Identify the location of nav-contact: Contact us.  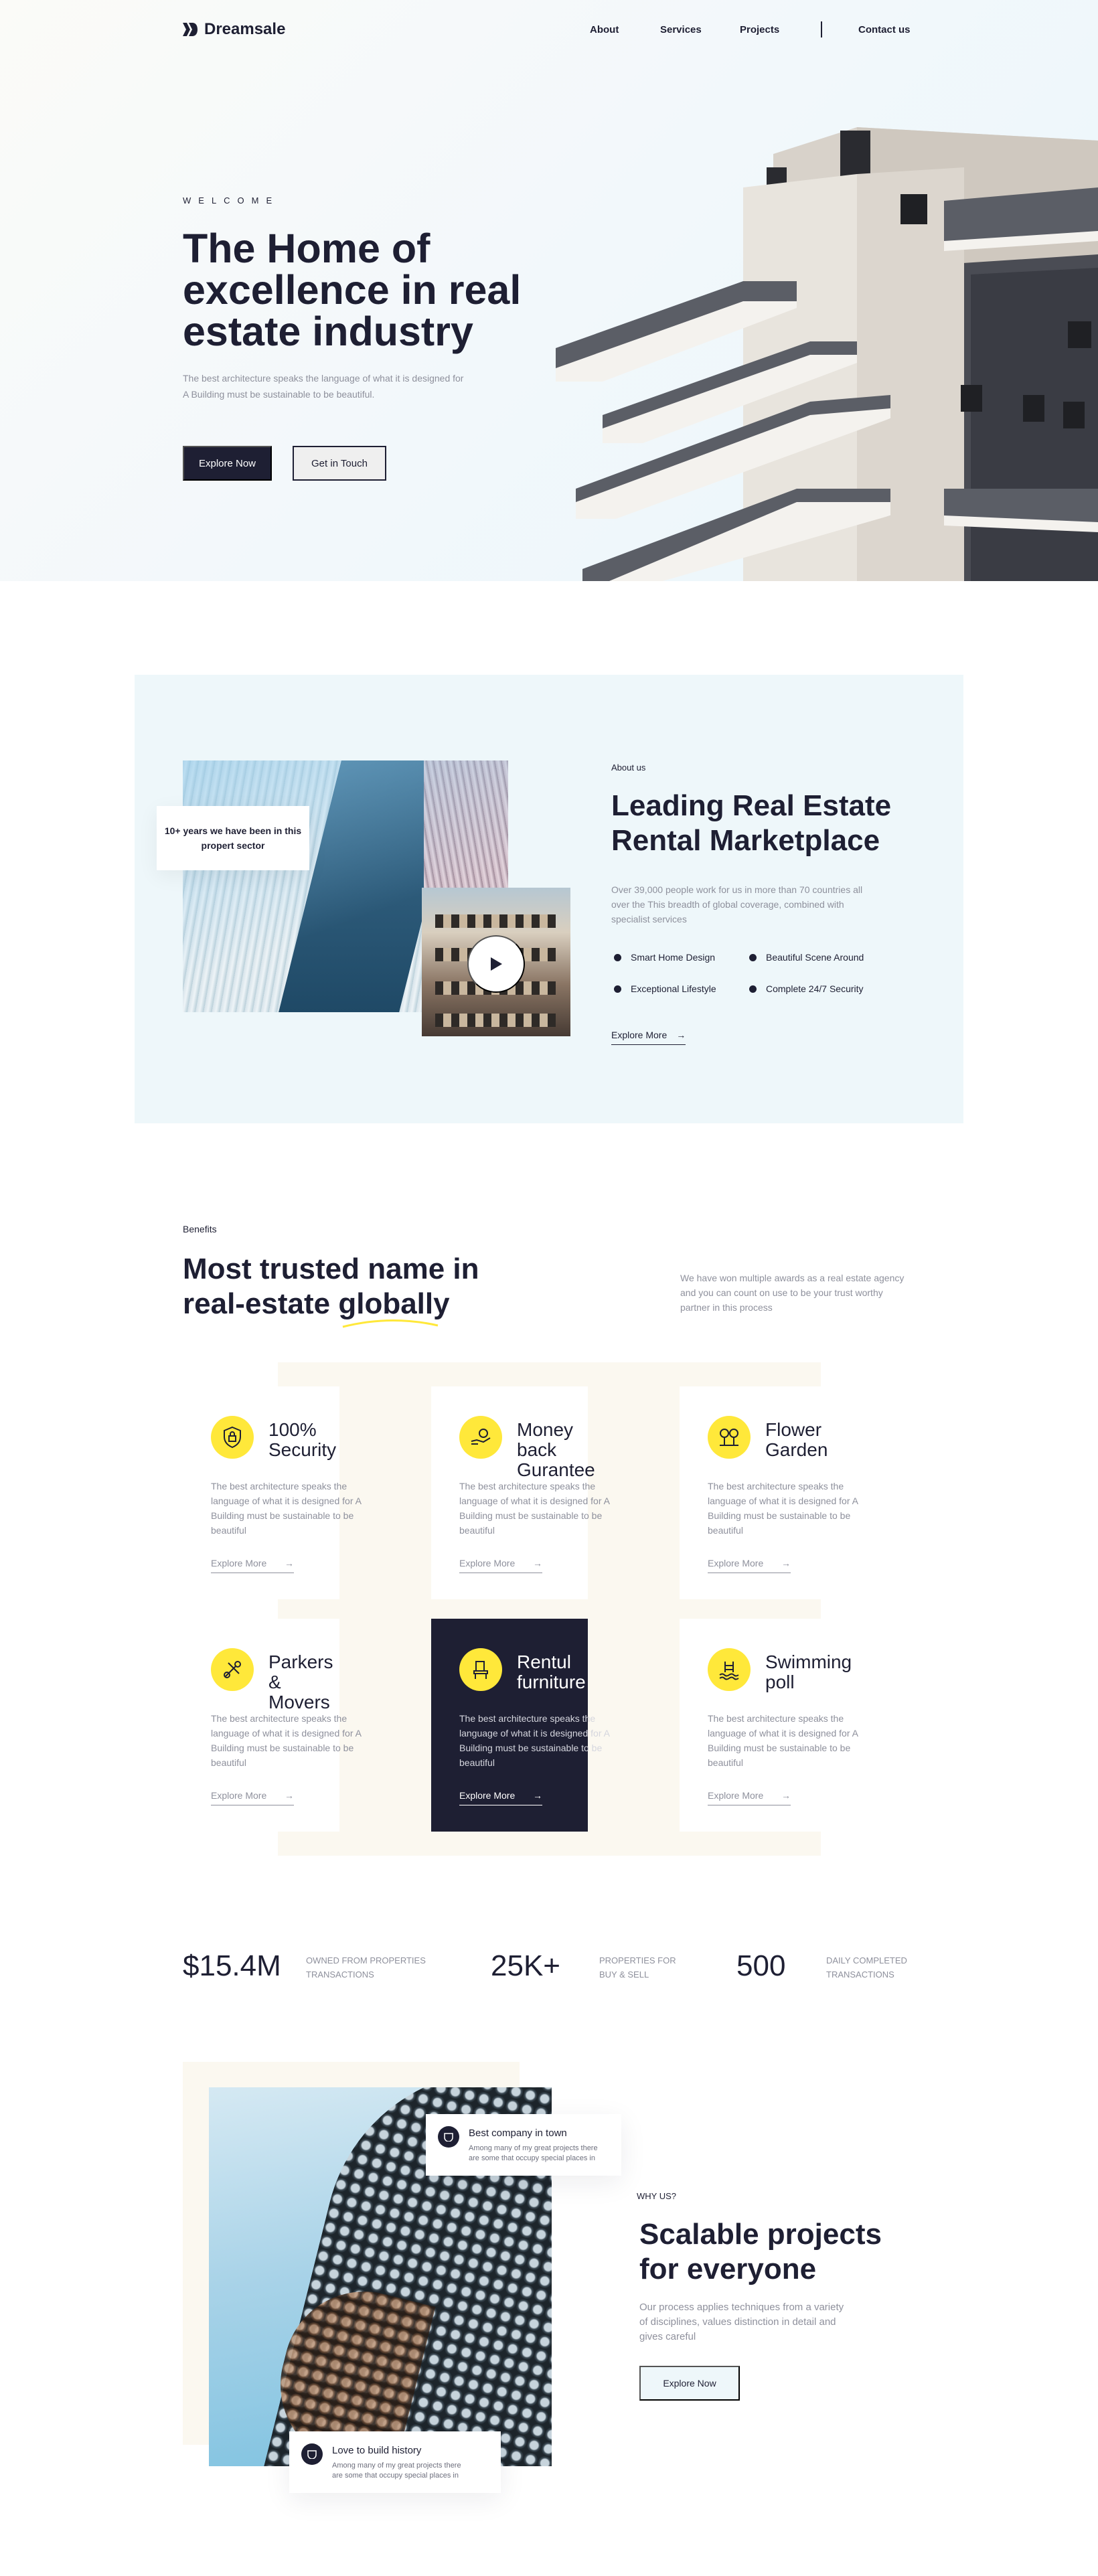
(884, 30).